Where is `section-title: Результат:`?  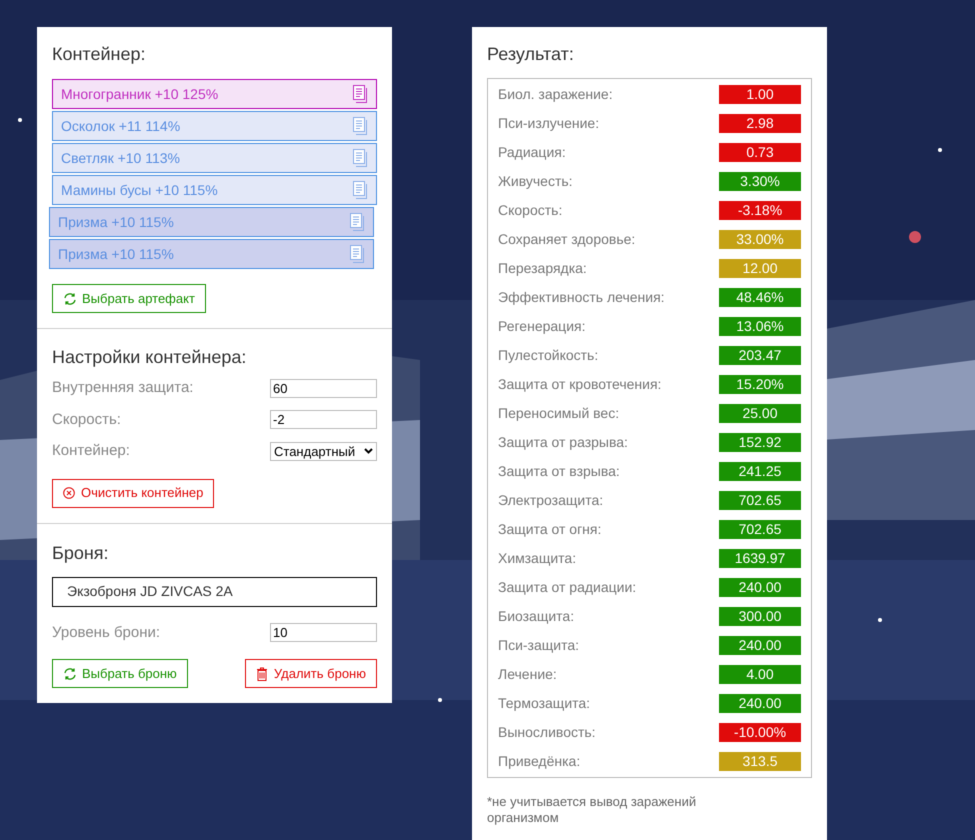 section-title: Результат: is located at coordinates (531, 54).